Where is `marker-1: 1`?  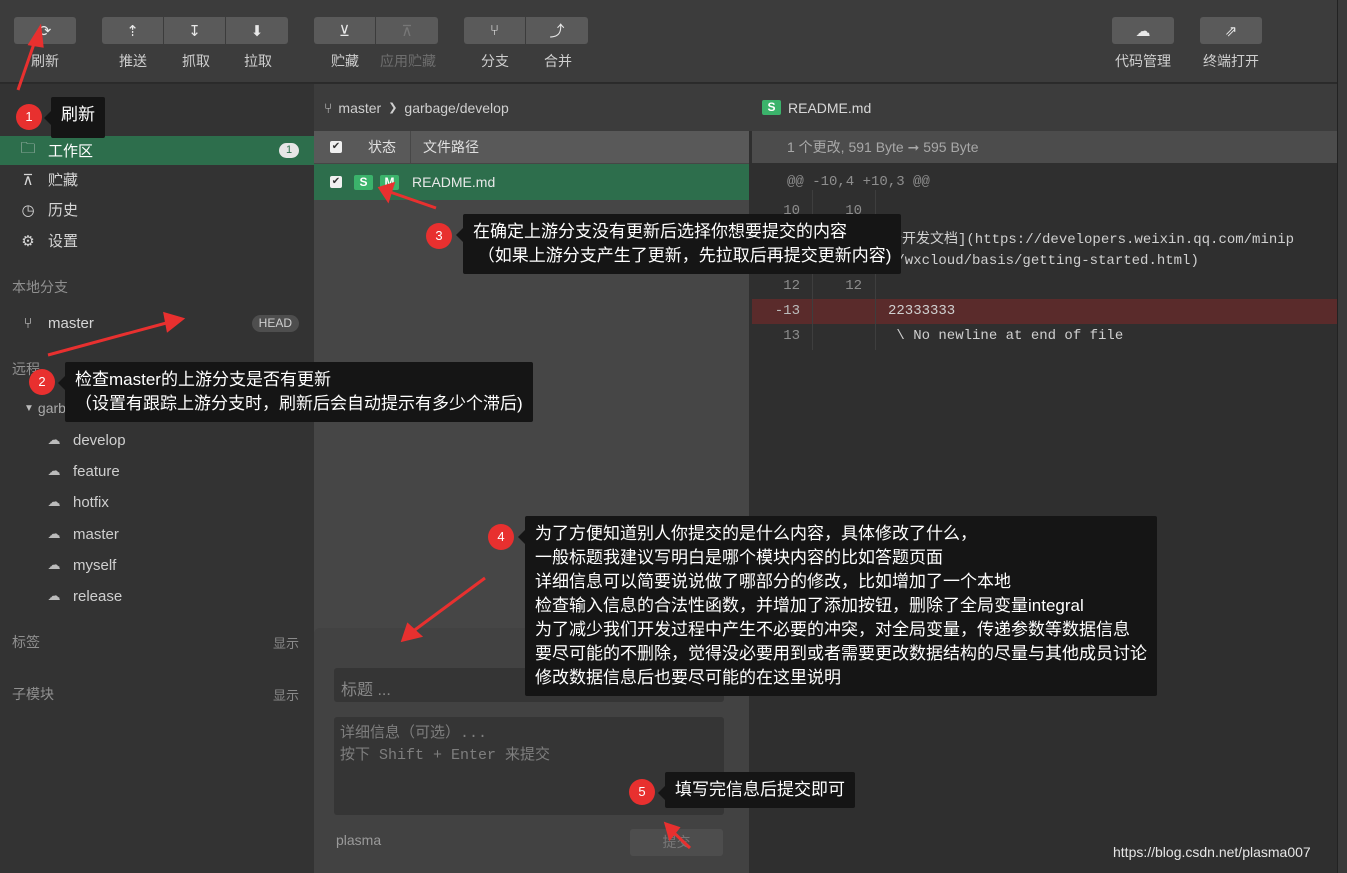
marker-1: 1 is located at coordinates (29, 117).